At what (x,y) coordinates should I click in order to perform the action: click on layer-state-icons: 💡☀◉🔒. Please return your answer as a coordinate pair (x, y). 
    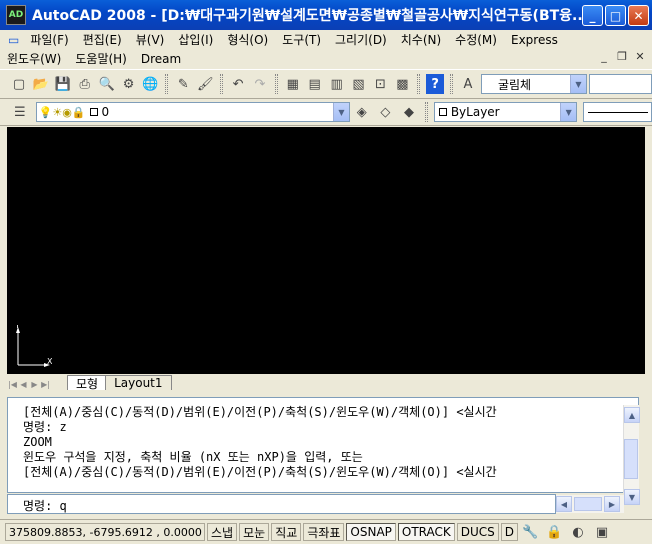
    Looking at the image, I should click on (62, 112).